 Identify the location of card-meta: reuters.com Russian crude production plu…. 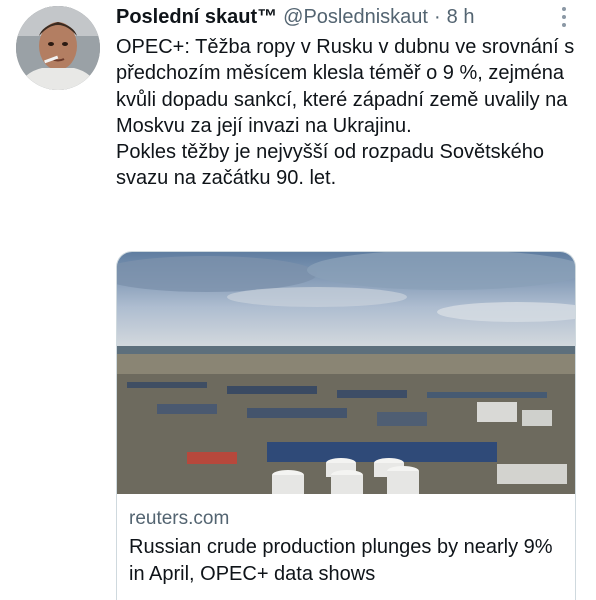
(346, 541).